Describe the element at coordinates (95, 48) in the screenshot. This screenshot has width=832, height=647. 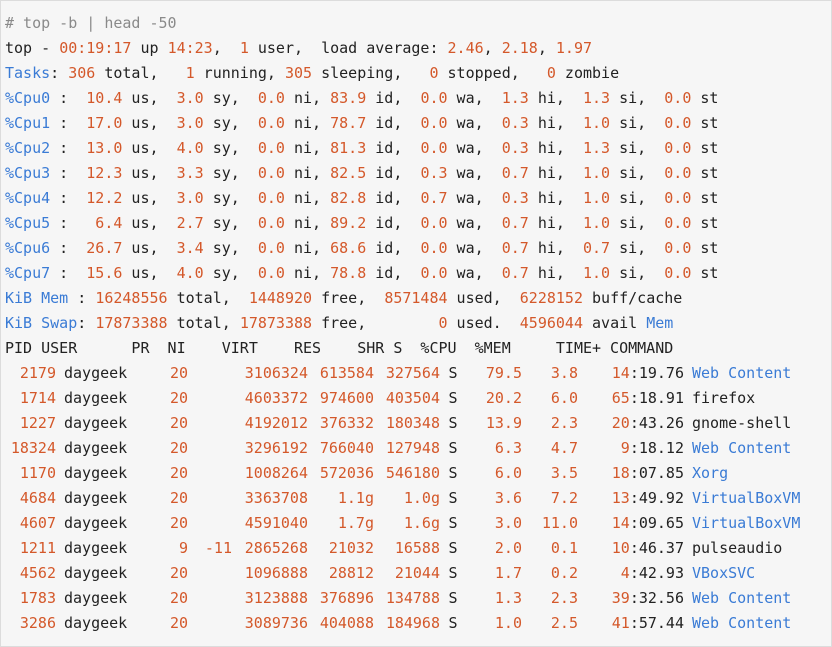
I see `current-time: 00:19:17` at that location.